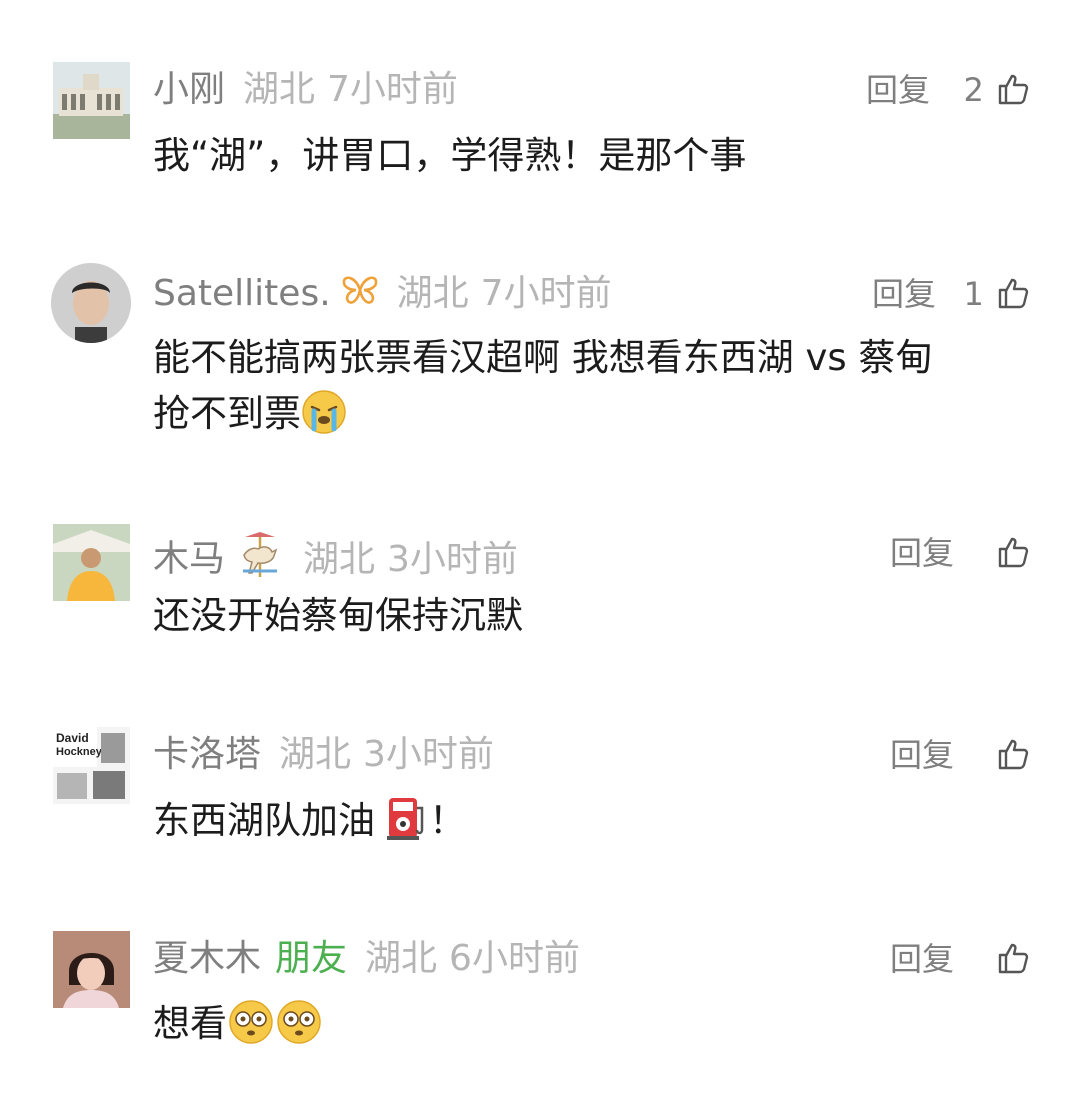 The image size is (1080, 1107). What do you see at coordinates (338, 615) in the screenshot?
I see `comment-text: 还没开始蔡甸保持沉默` at bounding box center [338, 615].